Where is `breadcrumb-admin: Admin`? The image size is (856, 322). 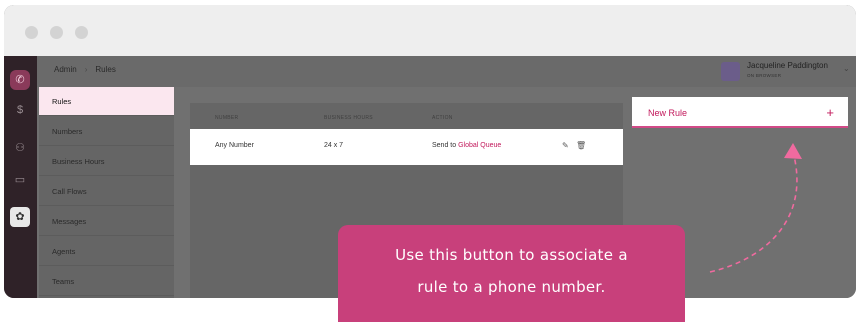
breadcrumb-admin: Admin is located at coordinates (65, 69).